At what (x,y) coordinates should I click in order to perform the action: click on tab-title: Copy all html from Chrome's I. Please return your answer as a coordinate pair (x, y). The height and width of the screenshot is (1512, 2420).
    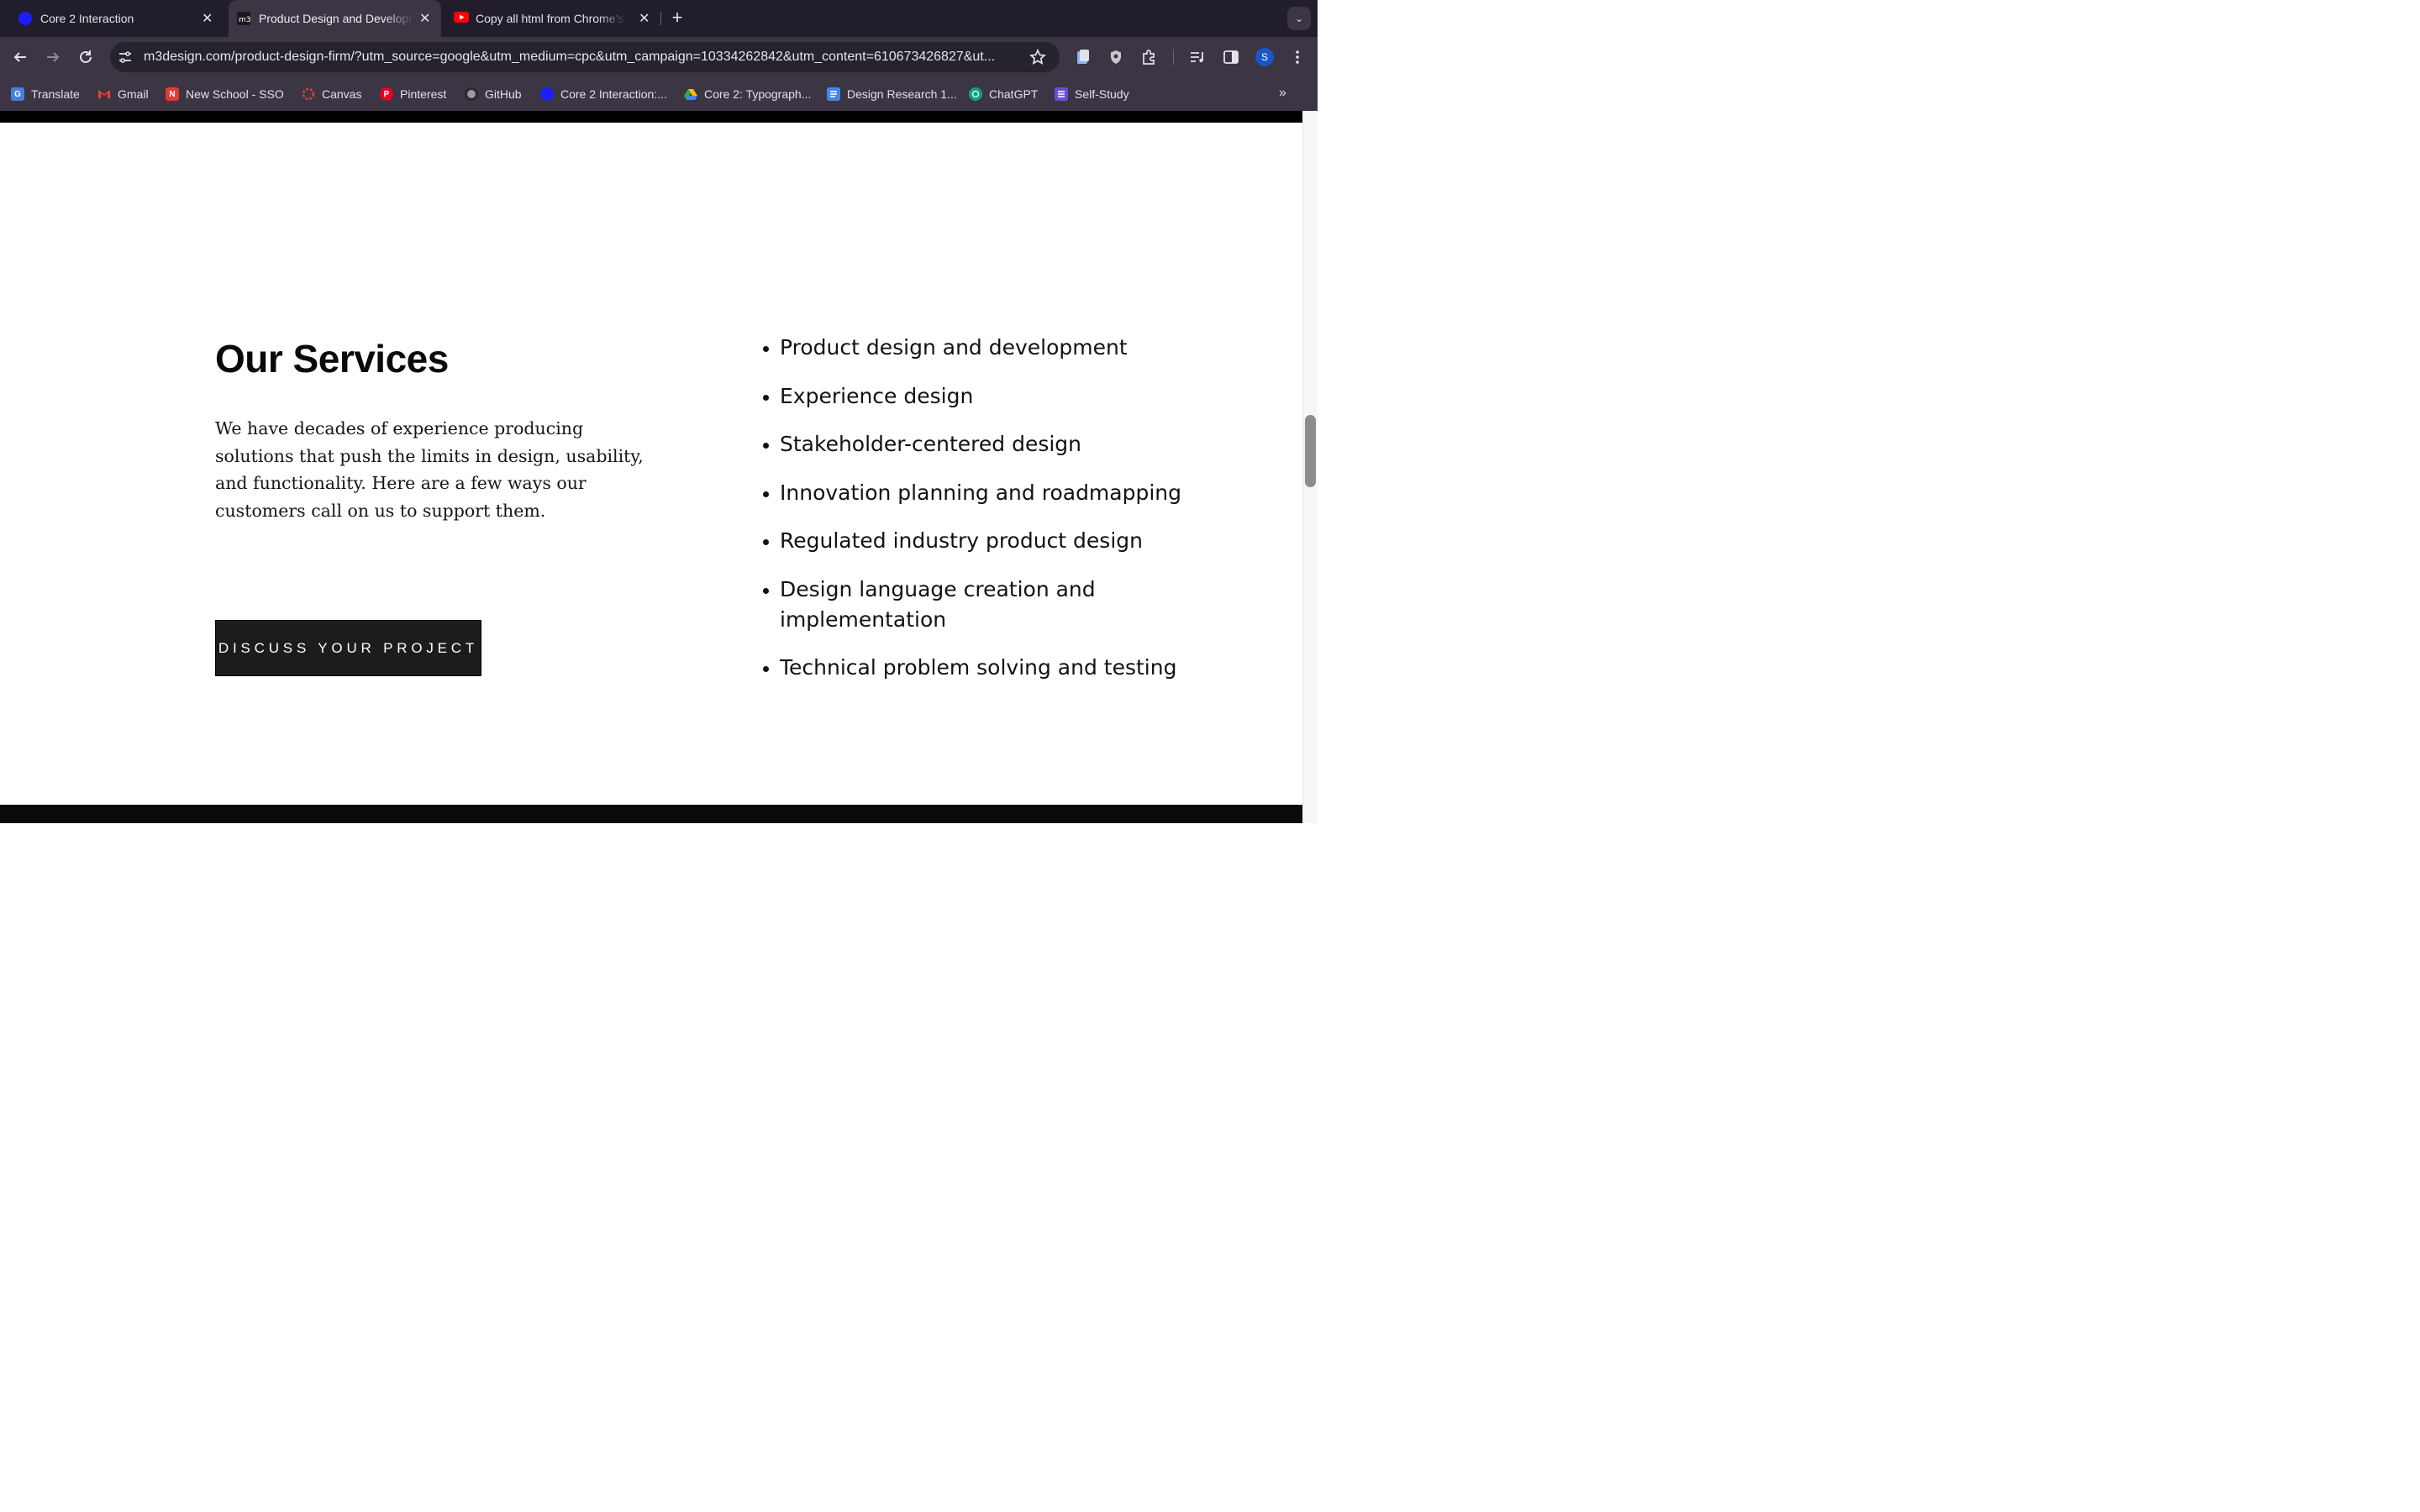
    Looking at the image, I should click on (552, 18).